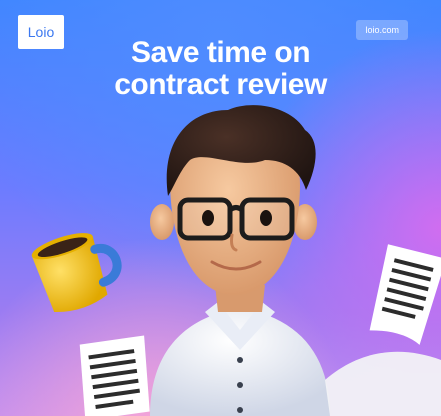 The height and width of the screenshot is (416, 441). I want to click on coffee-mug-icon, so click(76, 272).